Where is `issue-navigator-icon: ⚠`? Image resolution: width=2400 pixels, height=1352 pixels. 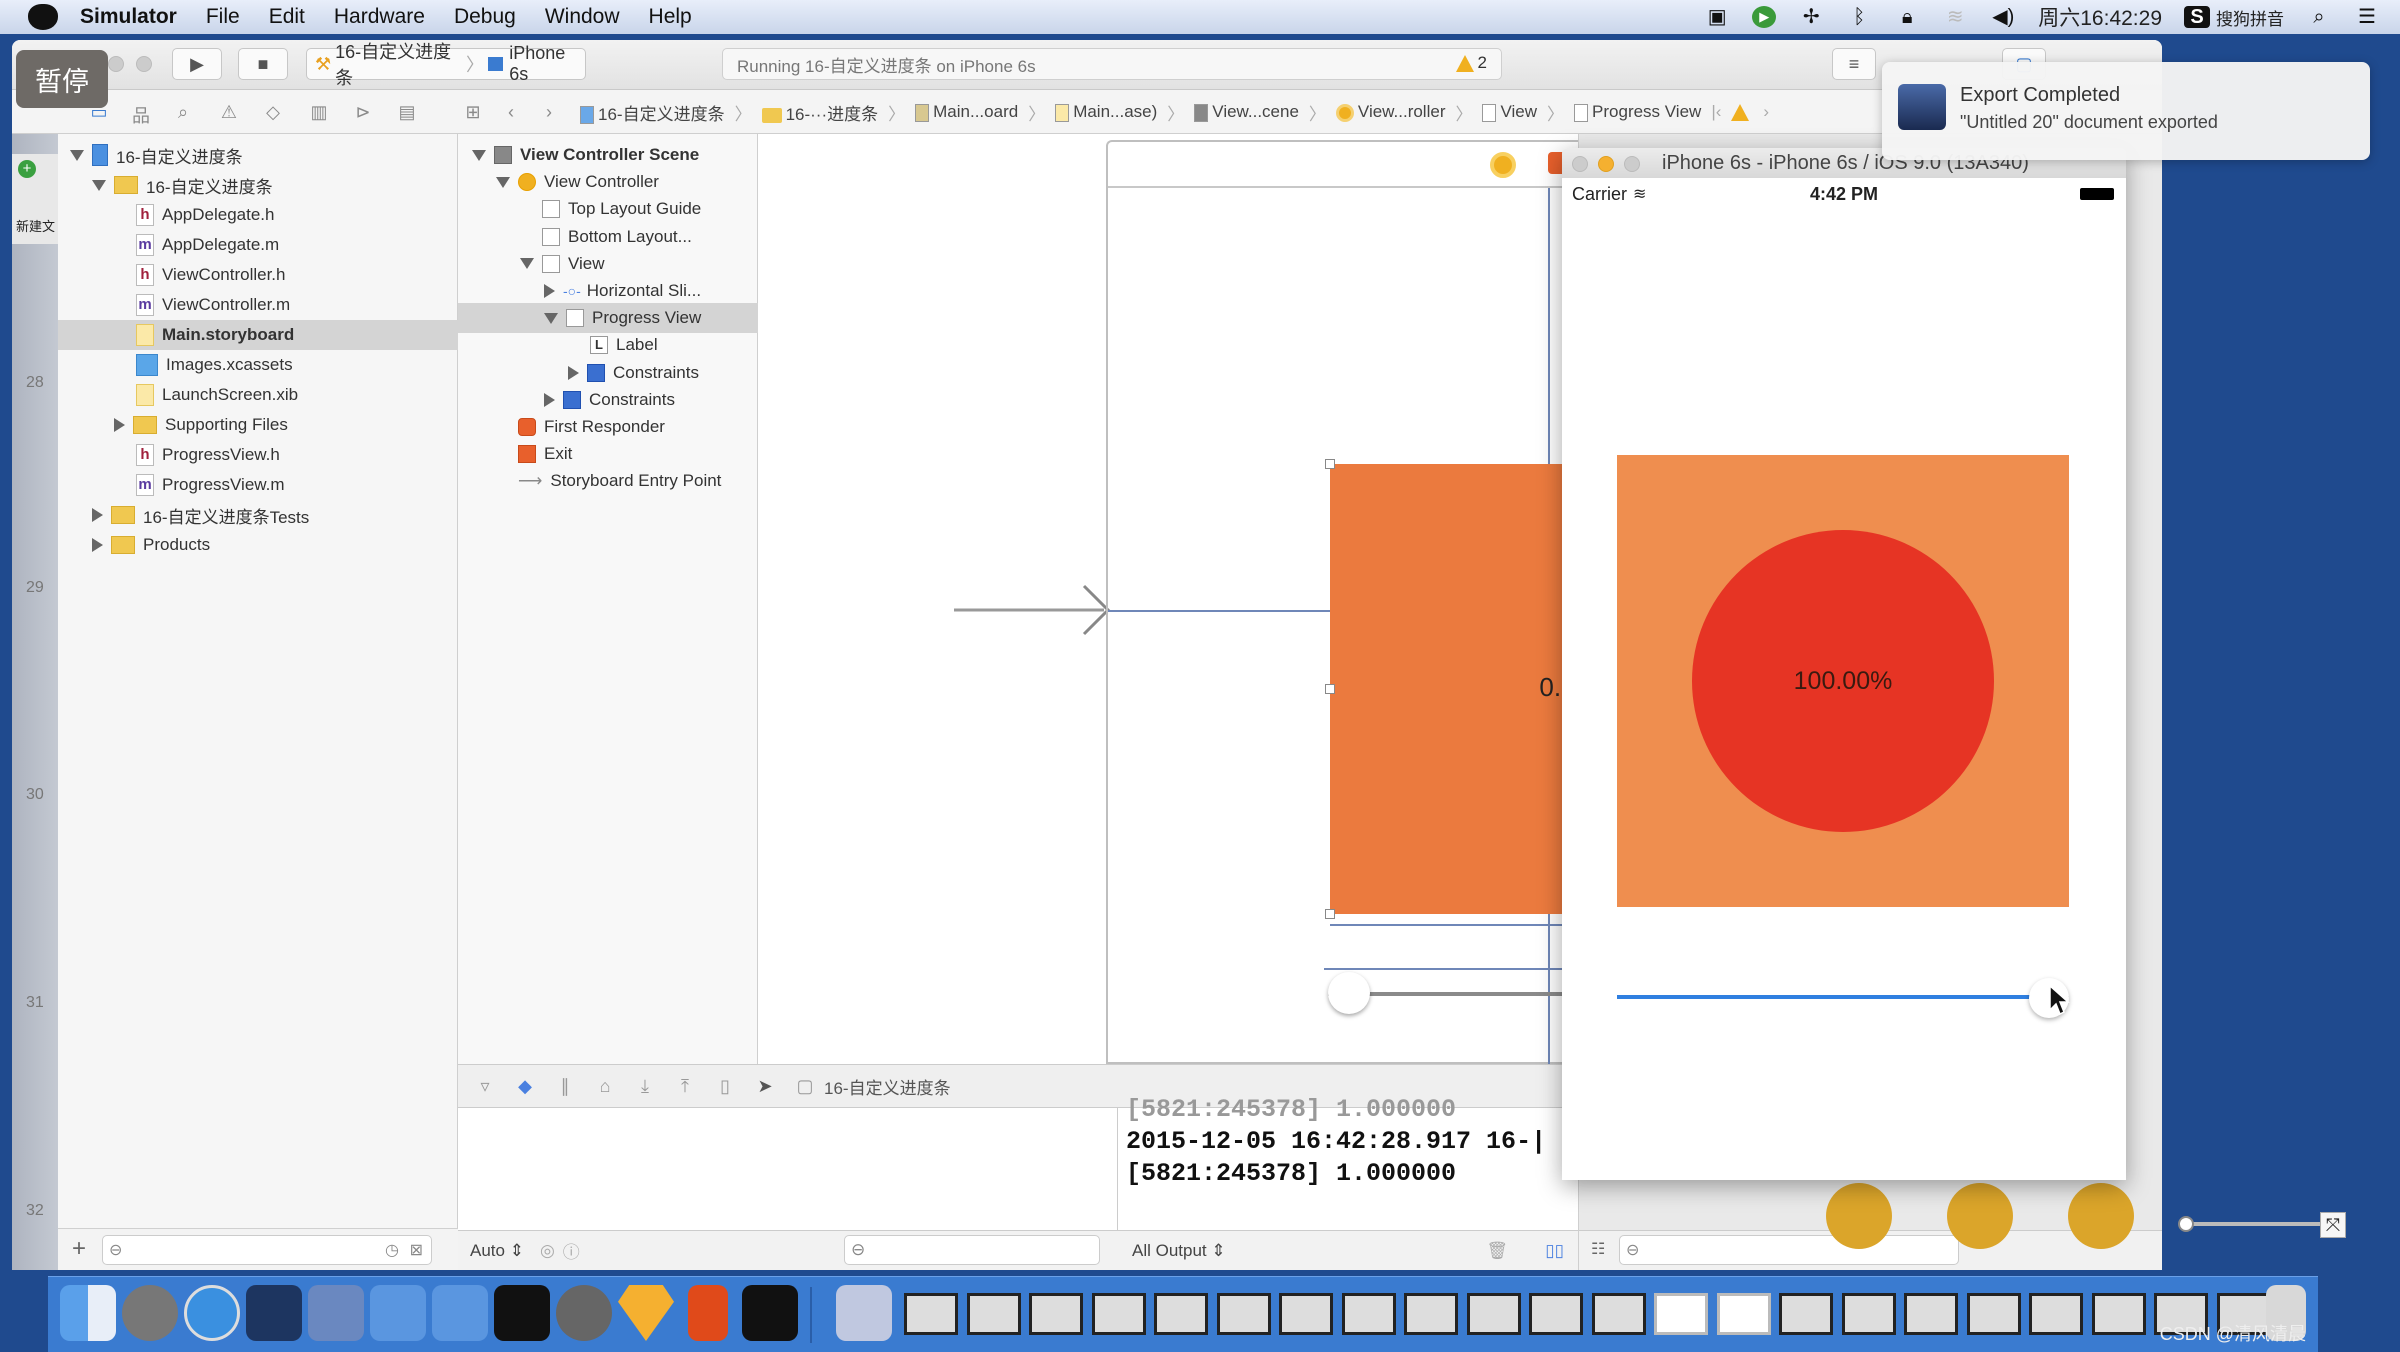
issue-navigator-icon: ⚠ is located at coordinates (229, 112).